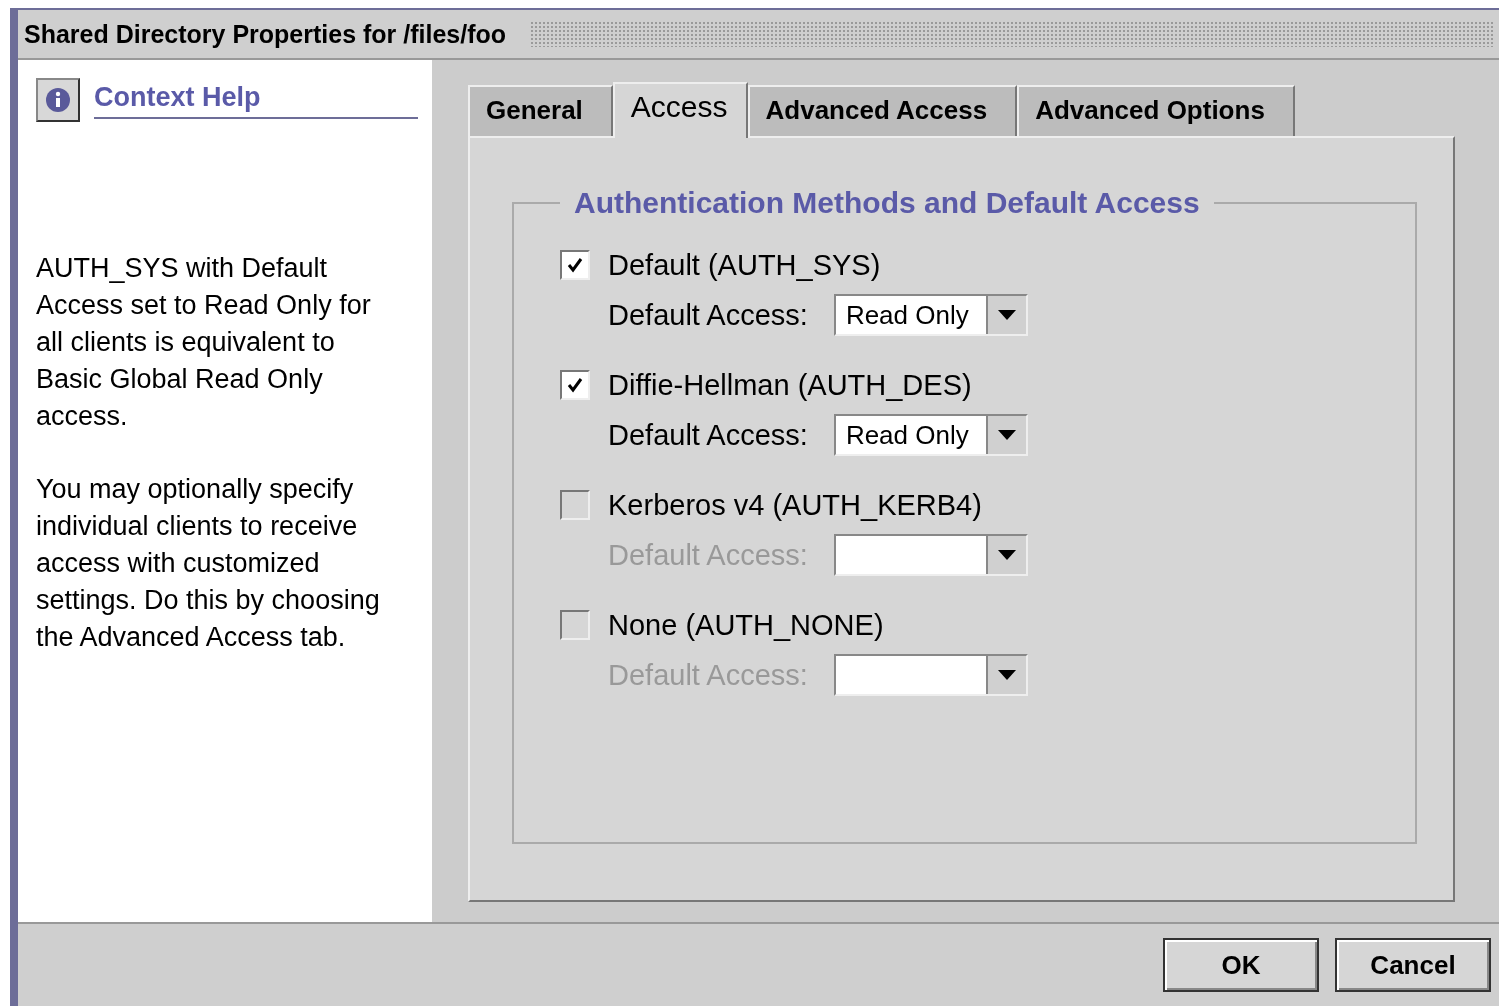  I want to click on checkbox-label: Diffie-Hellman (AUTH_DES), so click(790, 385).